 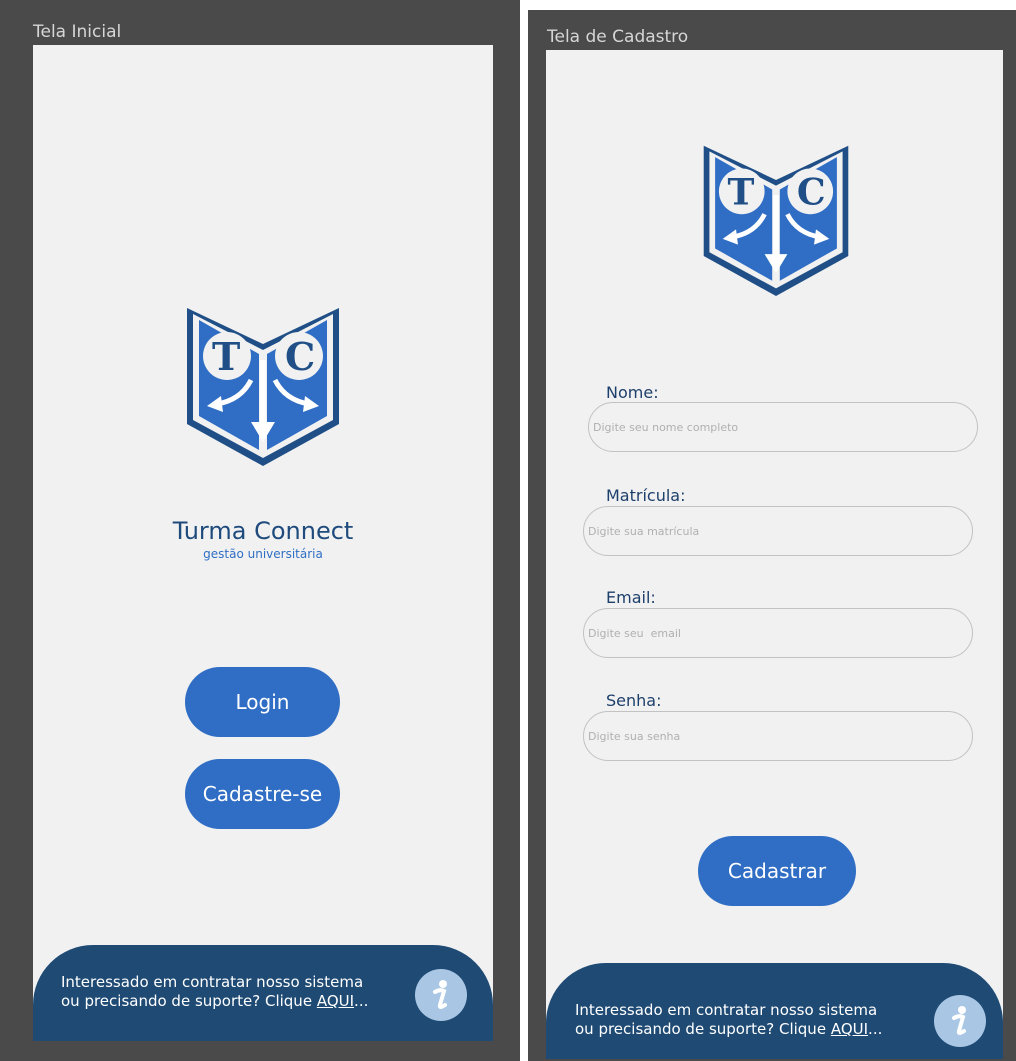 What do you see at coordinates (778, 531) in the screenshot?
I see `registration-input` at bounding box center [778, 531].